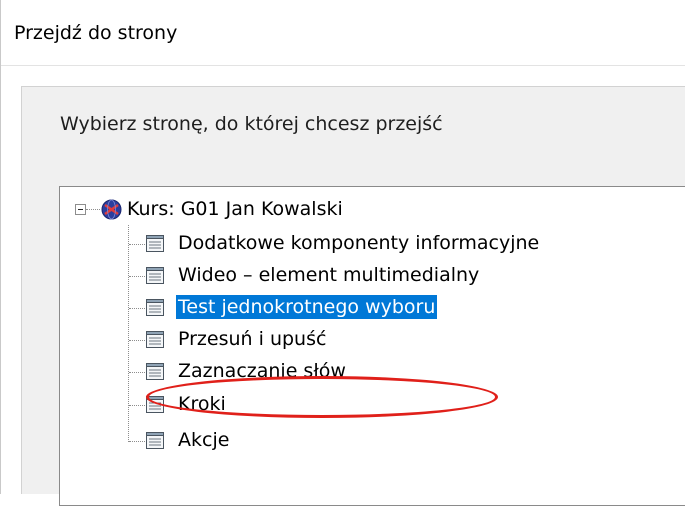 The height and width of the screenshot is (506, 685). I want to click on collapse-toggle-icon, so click(80, 209).